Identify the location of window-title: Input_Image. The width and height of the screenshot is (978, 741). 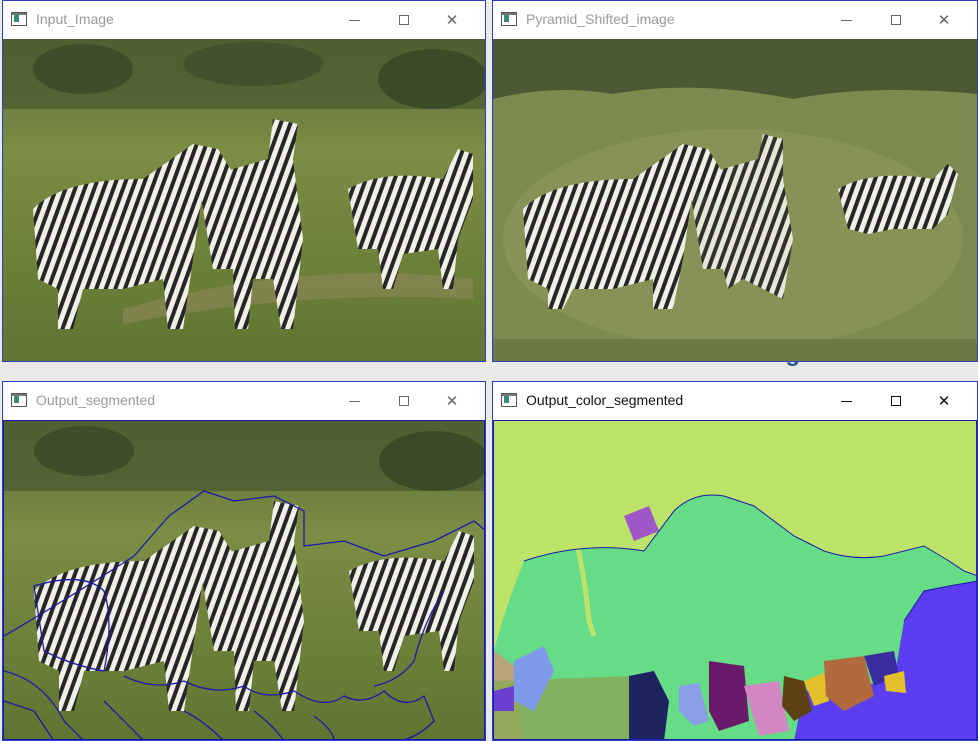
(75, 19).